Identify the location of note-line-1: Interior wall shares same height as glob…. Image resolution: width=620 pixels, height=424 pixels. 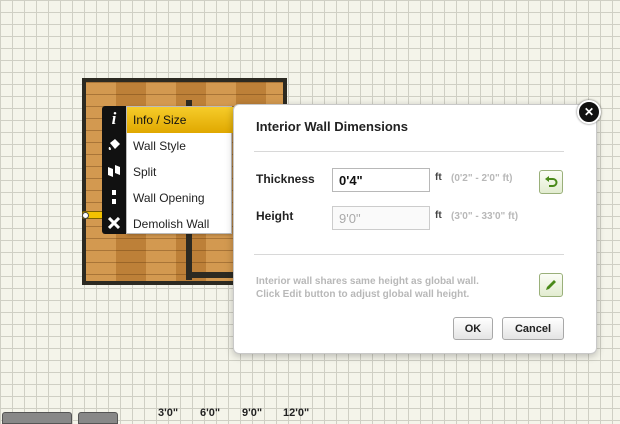
(367, 281).